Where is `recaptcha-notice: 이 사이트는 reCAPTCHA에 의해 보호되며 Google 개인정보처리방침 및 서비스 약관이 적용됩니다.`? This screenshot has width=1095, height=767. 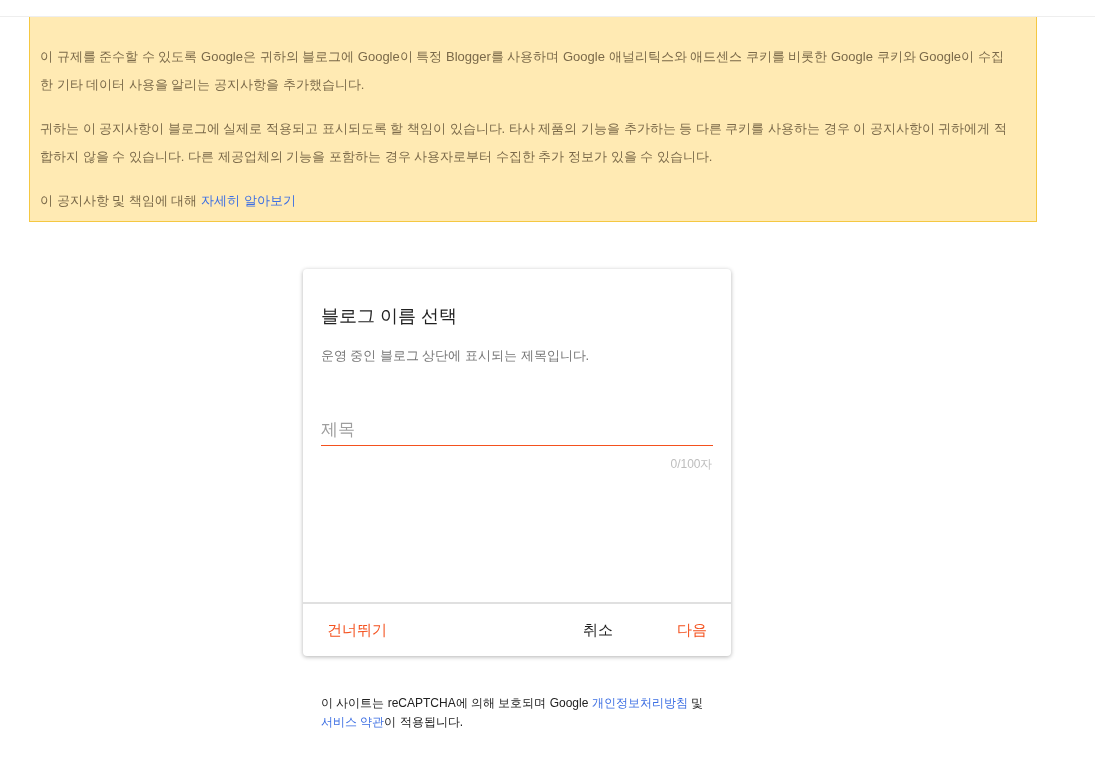
recaptcha-notice: 이 사이트는 reCAPTCHA에 의해 보호되며 Google 개인정보처리방침 및 서비스 약관이 적용됩니다. is located at coordinates (513, 713).